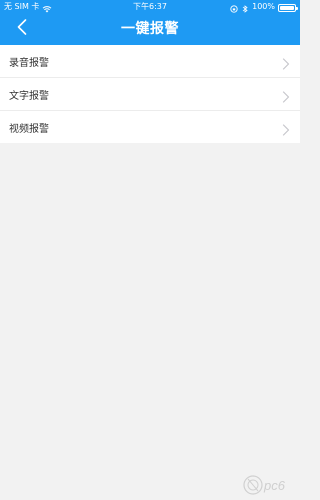 The image size is (320, 500). What do you see at coordinates (150, 7) in the screenshot?
I see `status-bar: 无 SIM 卡 下午6:37 100%` at bounding box center [150, 7].